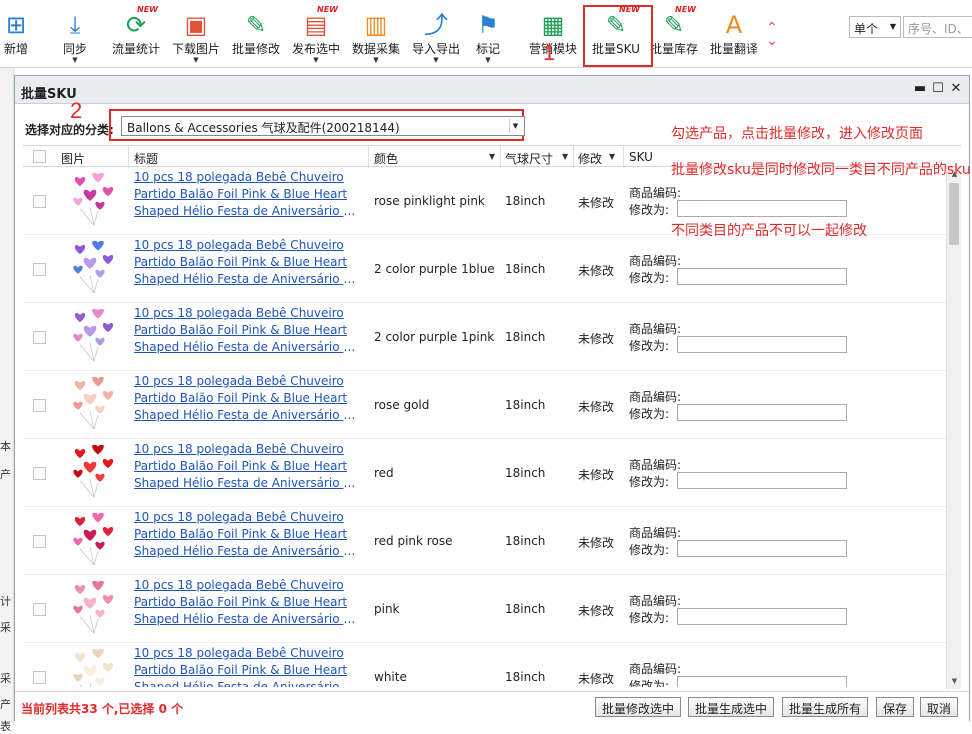  What do you see at coordinates (875, 27) in the screenshot?
I see `search-mode-select: 单个 ▼` at bounding box center [875, 27].